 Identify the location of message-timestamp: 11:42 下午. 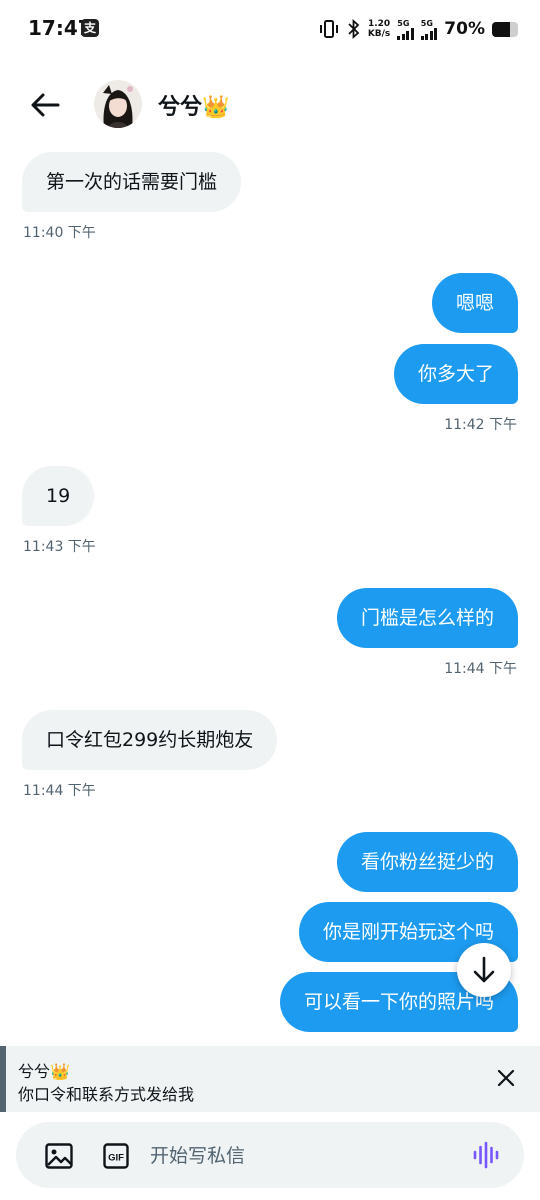
(480, 425).